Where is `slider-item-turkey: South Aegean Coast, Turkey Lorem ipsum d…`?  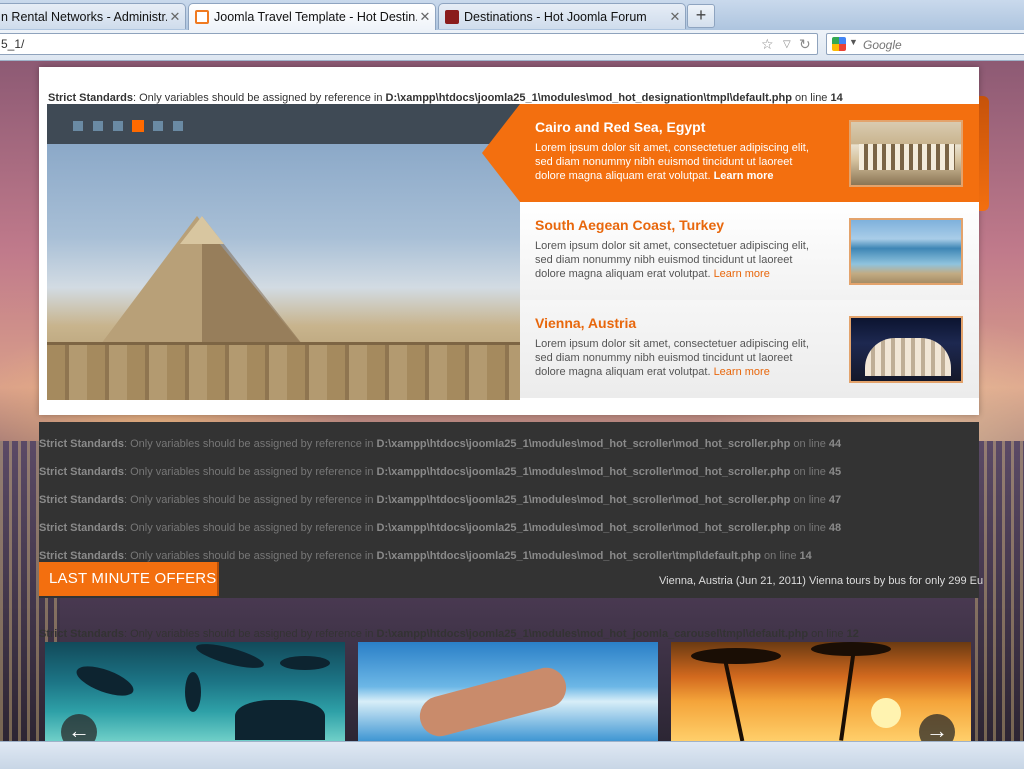 slider-item-turkey: South Aegean Coast, Turkey Lorem ipsum d… is located at coordinates (749, 251).